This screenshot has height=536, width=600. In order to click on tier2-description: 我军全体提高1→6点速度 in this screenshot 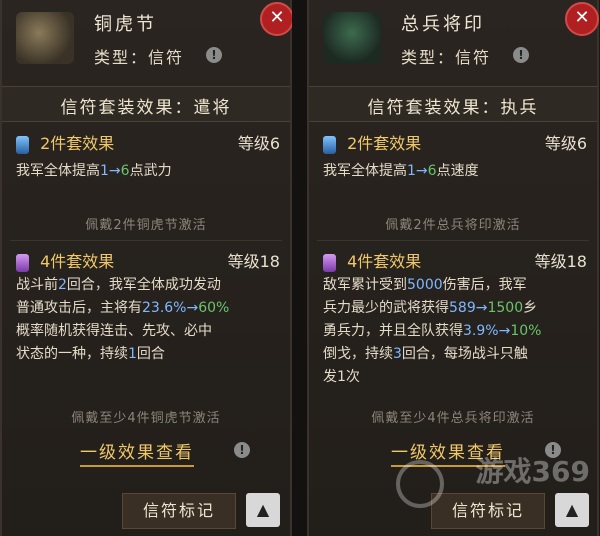, I will do `click(454, 171)`.